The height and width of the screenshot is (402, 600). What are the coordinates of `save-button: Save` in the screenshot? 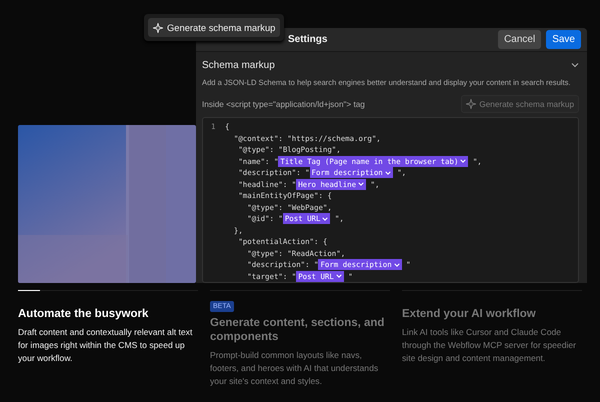 It's located at (563, 39).